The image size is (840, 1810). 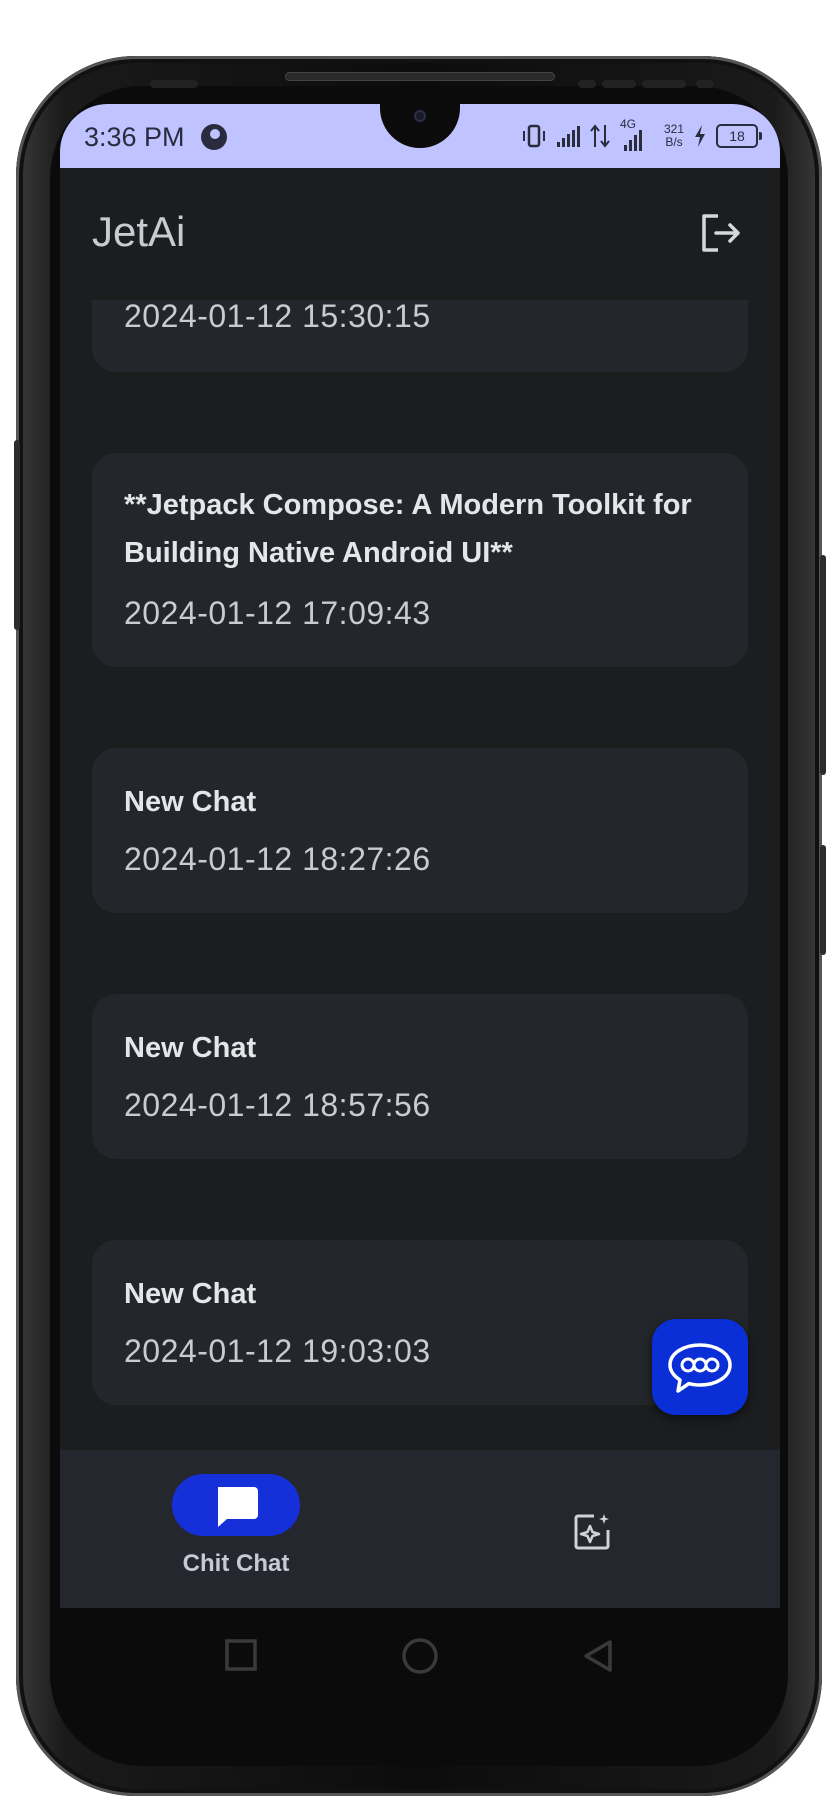 I want to click on bottom-navigation: Chit Chat, so click(x=420, y=1529).